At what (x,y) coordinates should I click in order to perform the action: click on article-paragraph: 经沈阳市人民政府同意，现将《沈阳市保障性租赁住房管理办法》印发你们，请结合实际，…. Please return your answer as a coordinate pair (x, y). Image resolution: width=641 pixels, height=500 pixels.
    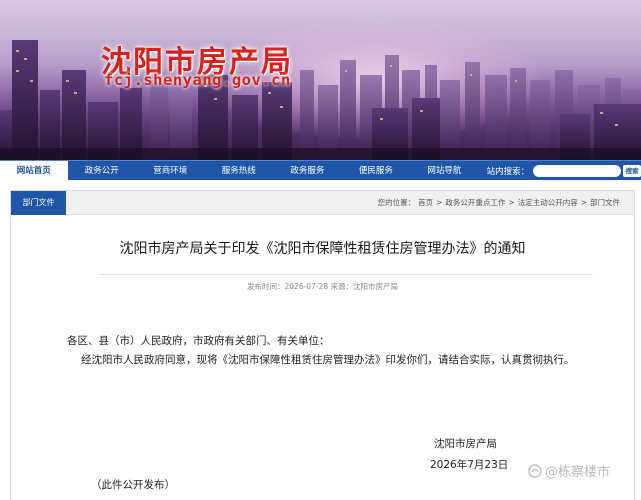
    Looking at the image, I should click on (328, 360).